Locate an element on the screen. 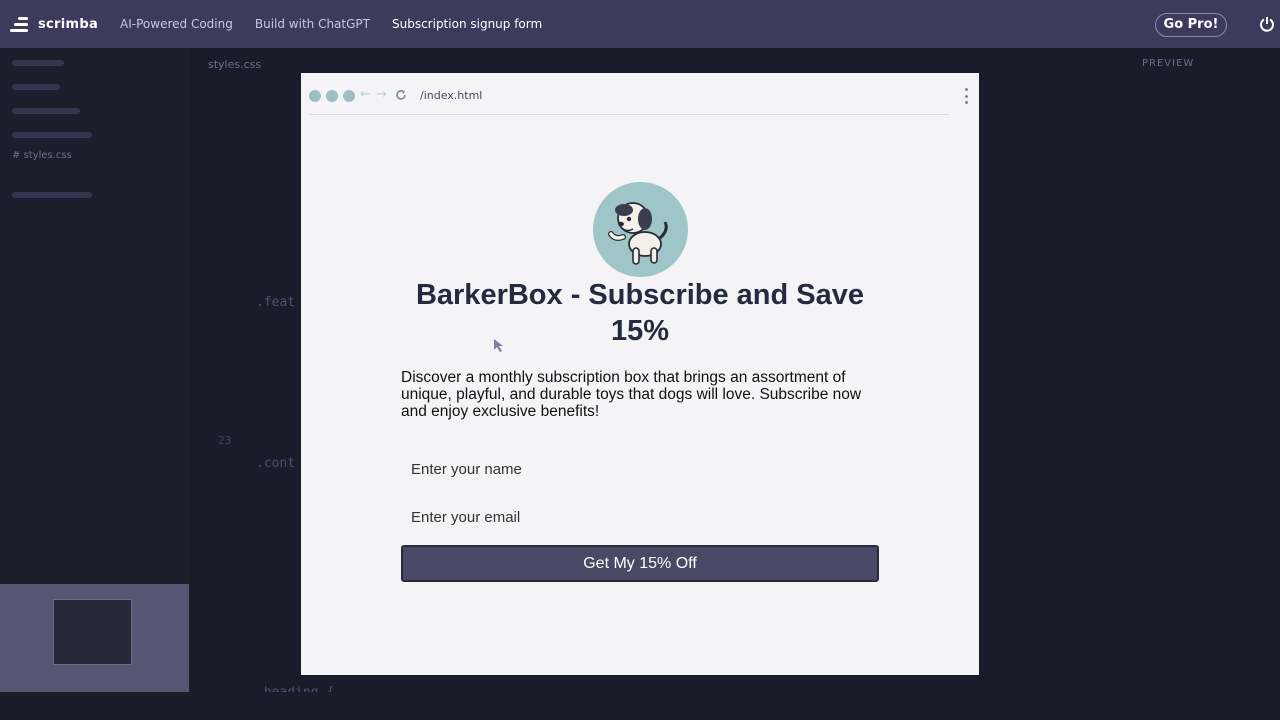 The width and height of the screenshot is (1280, 720). player-controls-bar is located at coordinates (640, 706).